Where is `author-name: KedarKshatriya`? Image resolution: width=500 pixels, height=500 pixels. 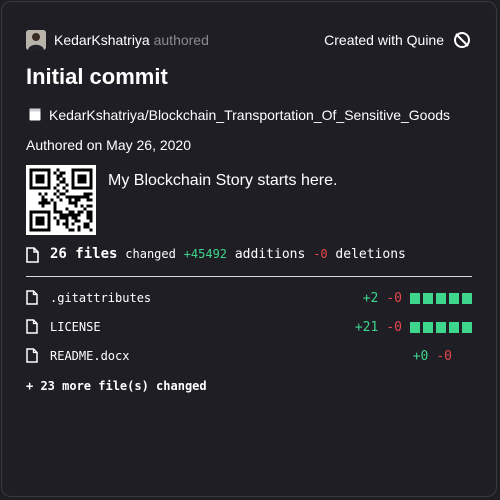 author-name: KedarKshatriya is located at coordinates (102, 40).